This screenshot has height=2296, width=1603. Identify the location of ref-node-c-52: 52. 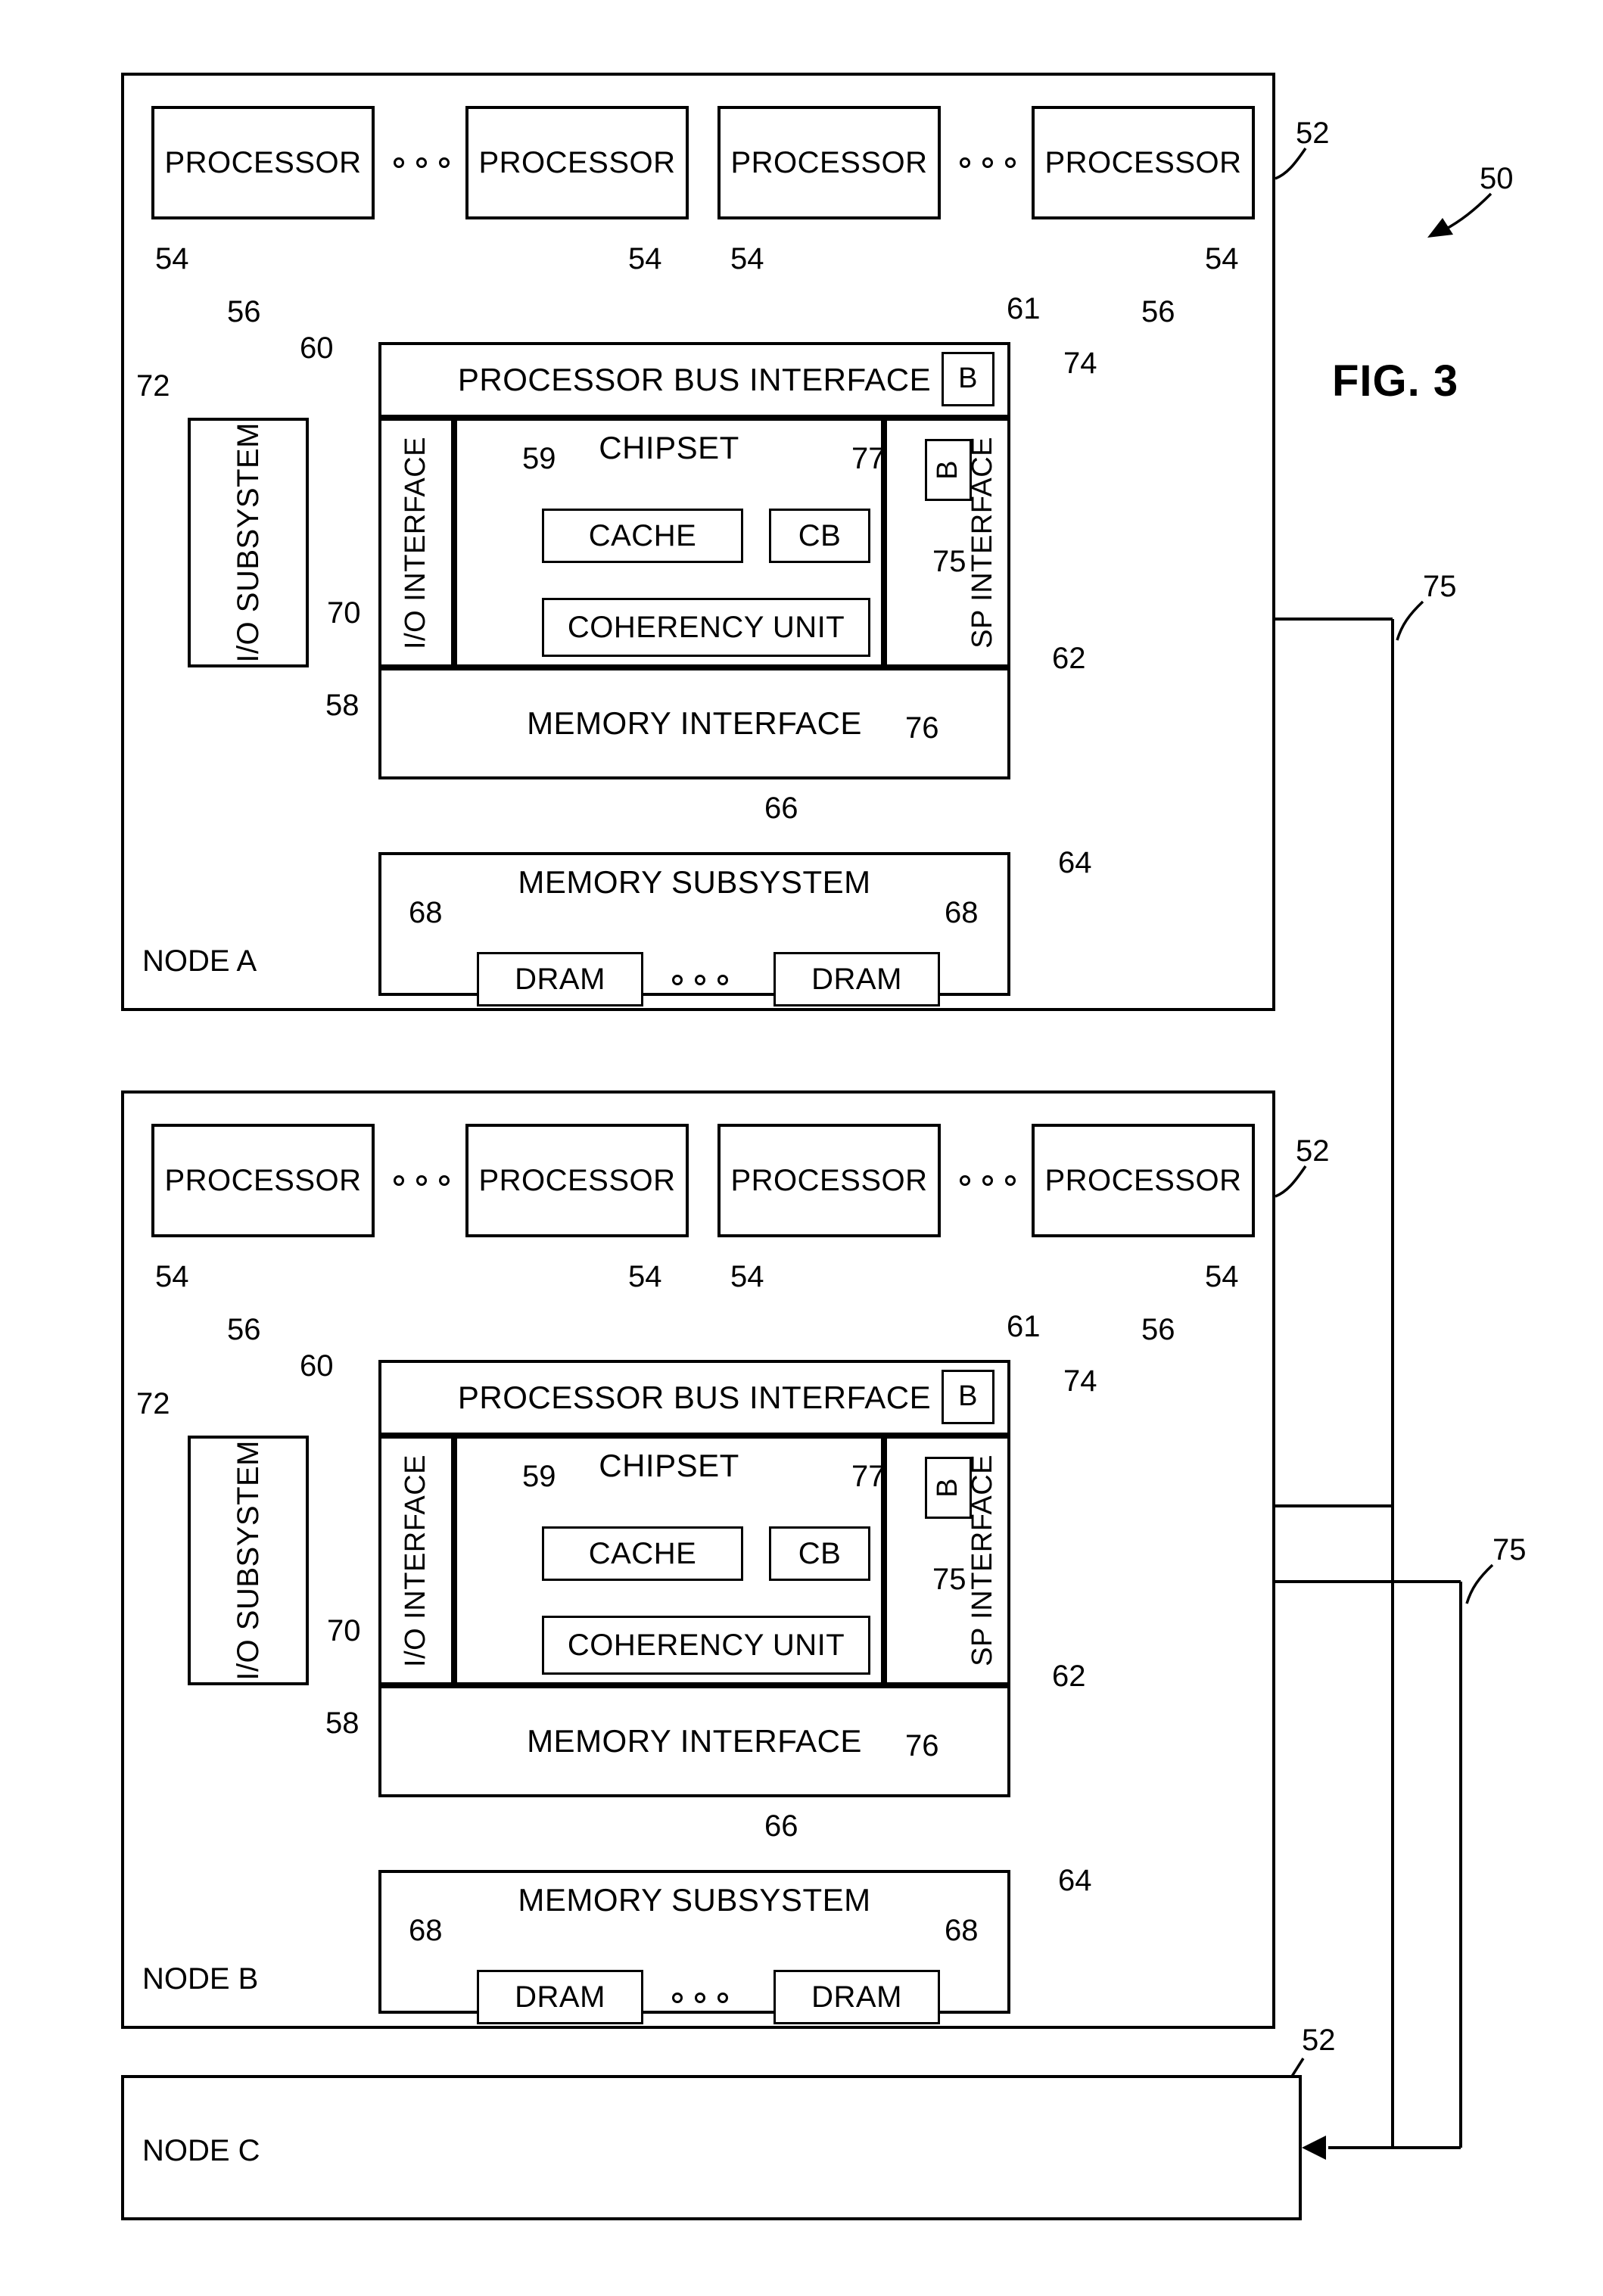
(1319, 2040).